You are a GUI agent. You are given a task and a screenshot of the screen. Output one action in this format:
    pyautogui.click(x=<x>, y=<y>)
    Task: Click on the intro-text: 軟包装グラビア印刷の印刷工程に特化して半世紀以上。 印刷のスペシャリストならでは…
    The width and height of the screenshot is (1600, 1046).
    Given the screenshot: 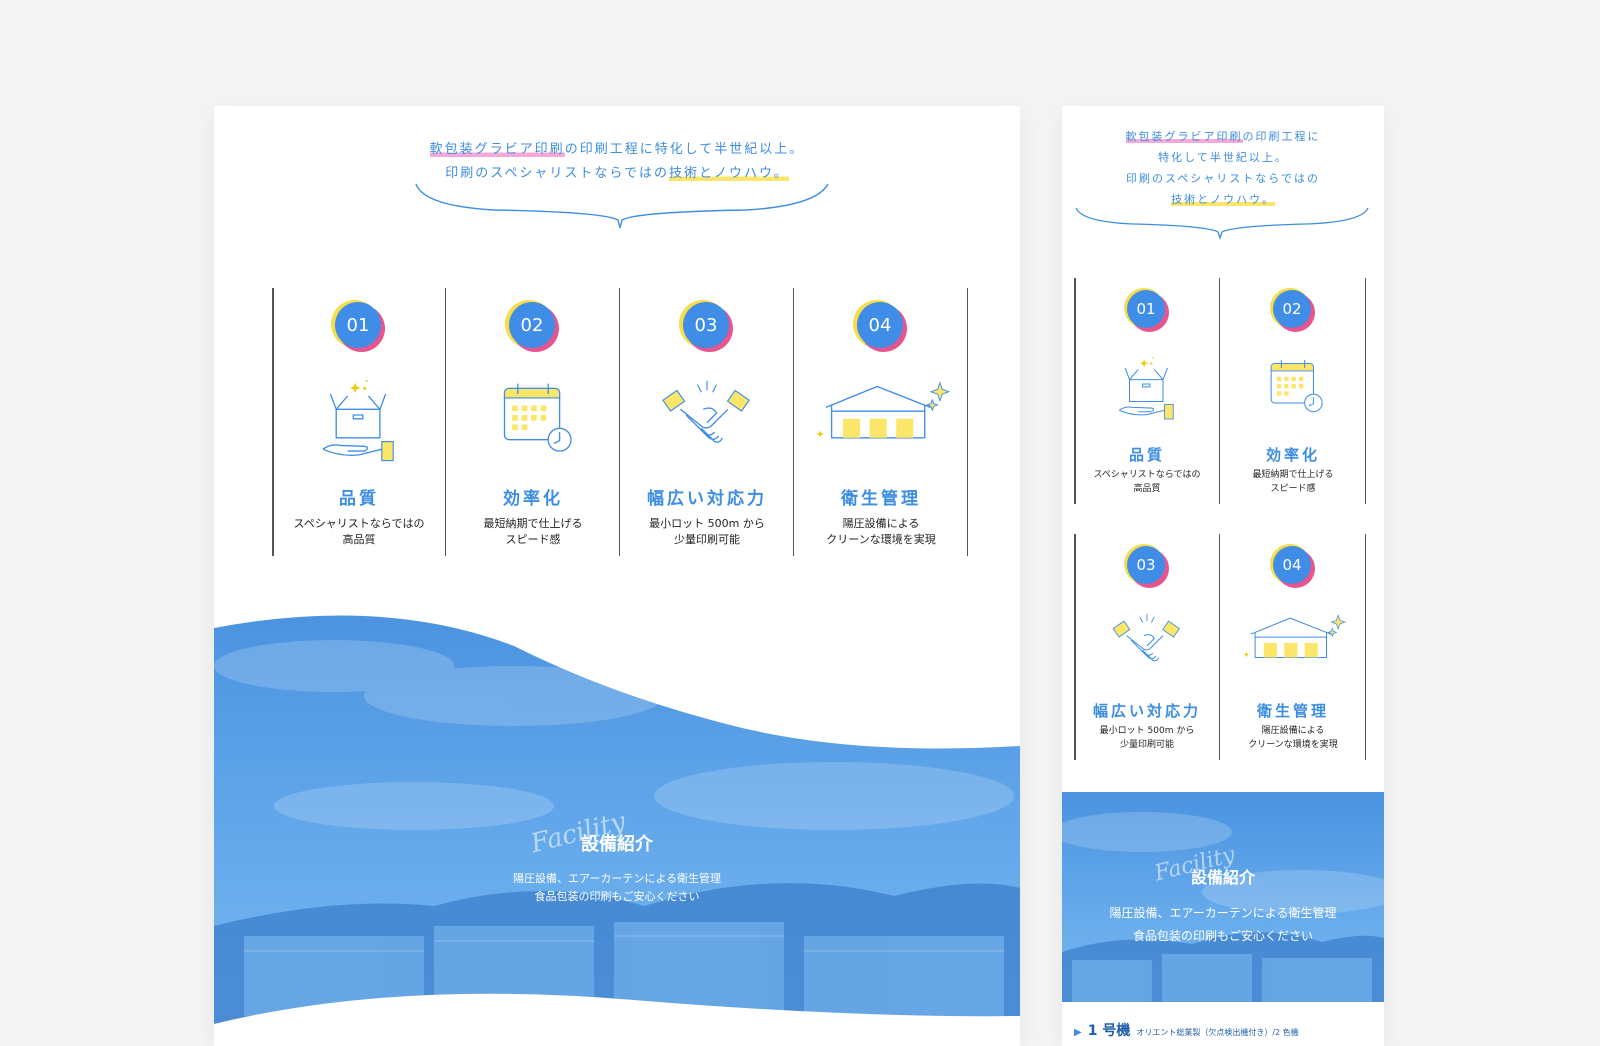 What is the action you would take?
    pyautogui.click(x=617, y=162)
    